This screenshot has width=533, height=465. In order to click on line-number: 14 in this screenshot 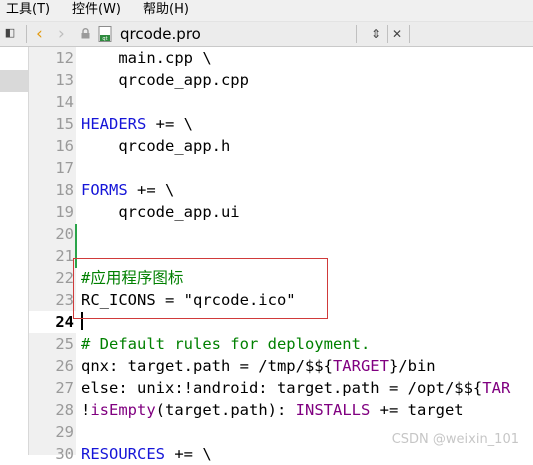, I will do `click(64, 102)`.